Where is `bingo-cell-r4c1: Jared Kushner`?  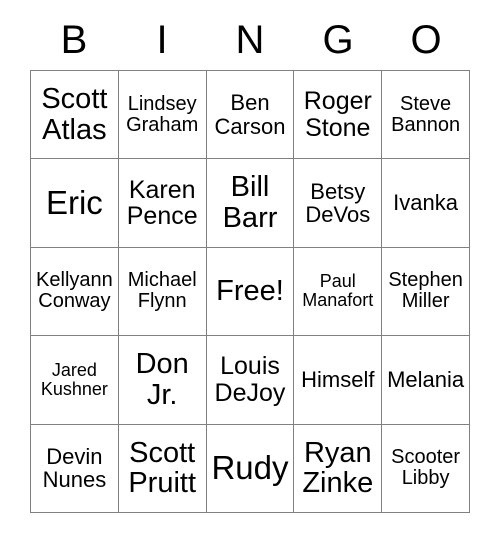
bingo-cell-r4c1: Jared Kushner is located at coordinates (75, 380).